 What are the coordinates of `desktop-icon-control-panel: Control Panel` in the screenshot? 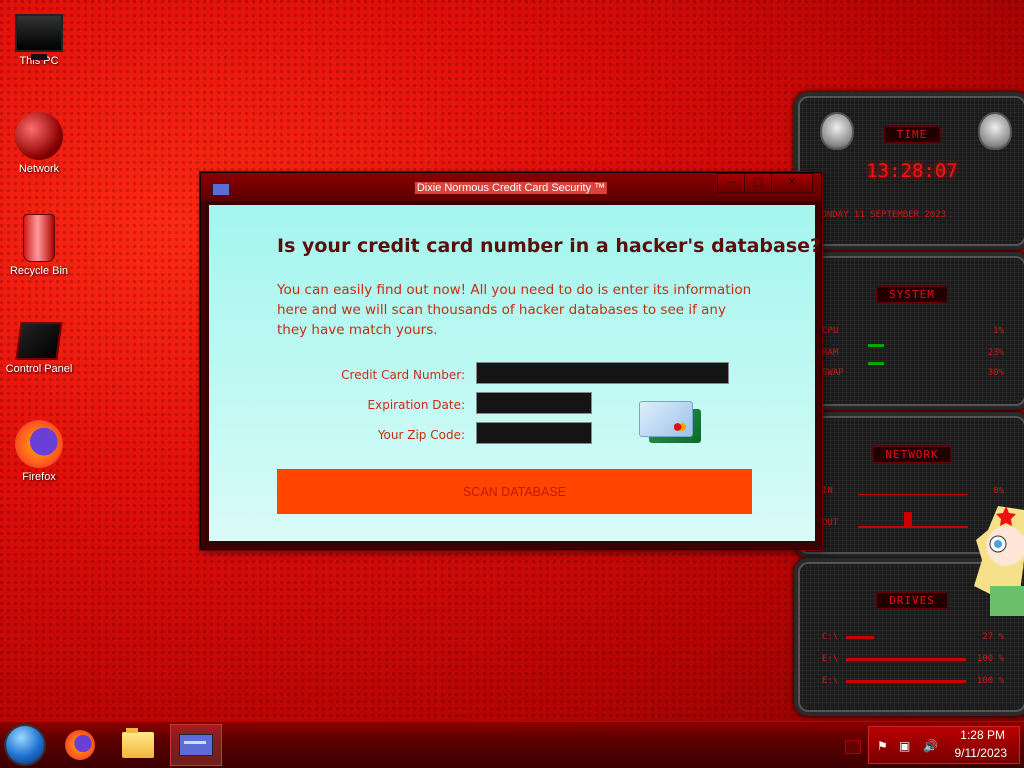 It's located at (39, 345).